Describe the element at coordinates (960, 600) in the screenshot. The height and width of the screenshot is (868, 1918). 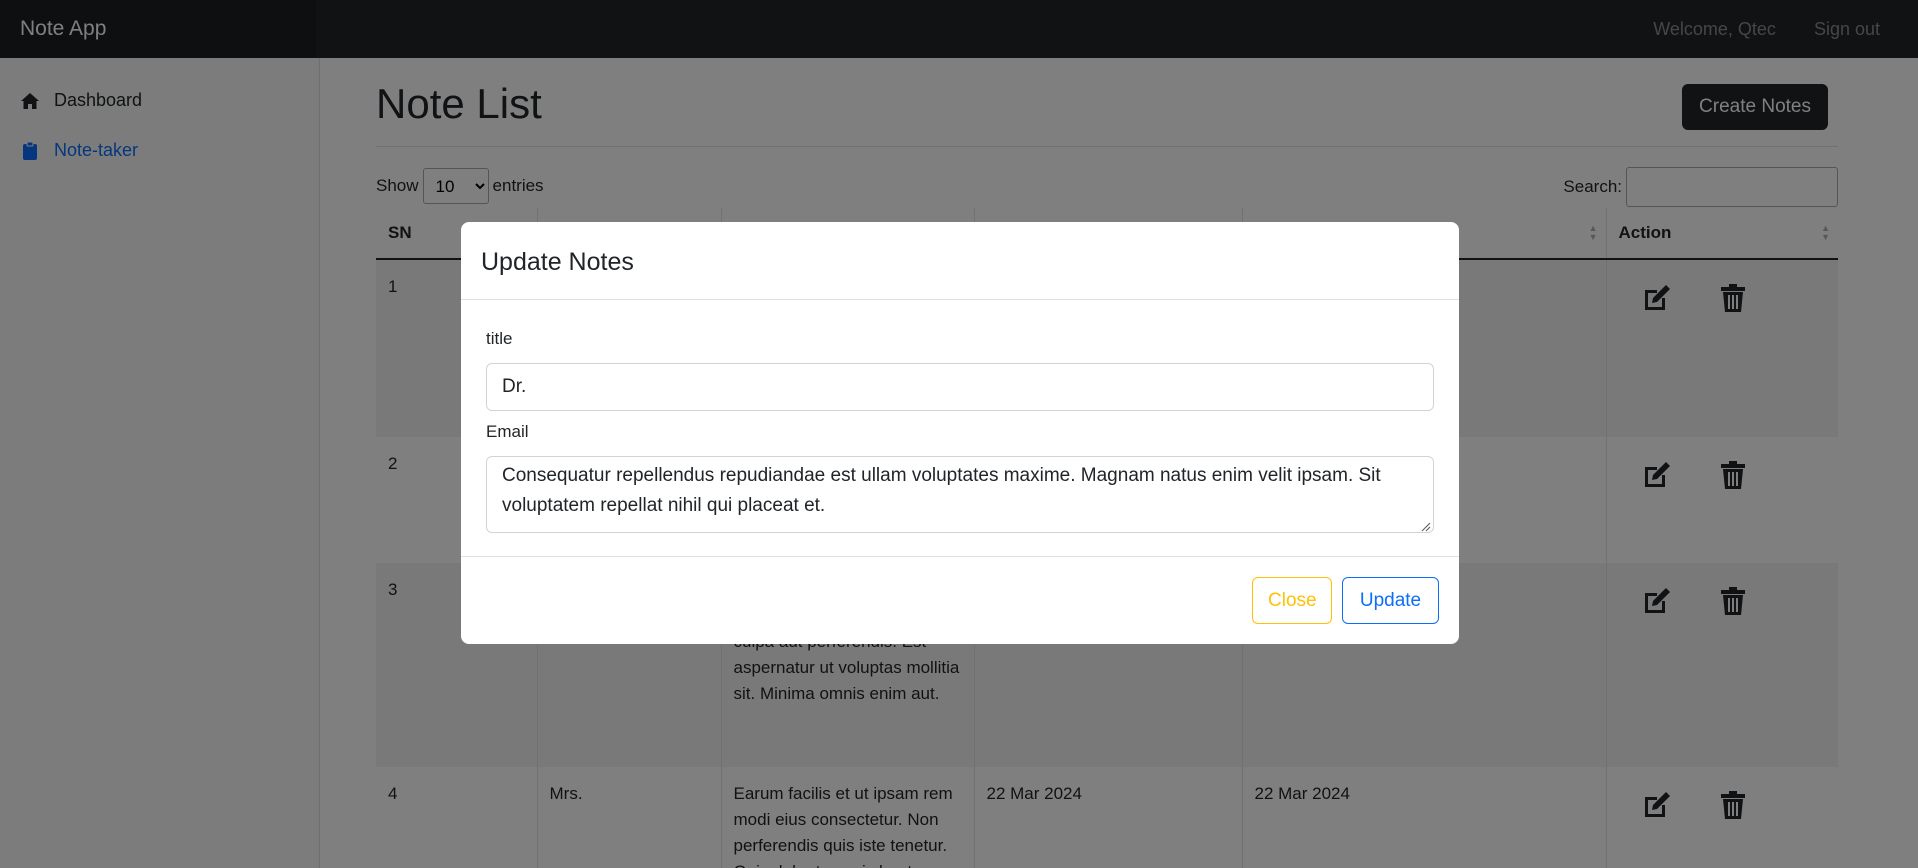
I see `modal-footer: Close Update` at that location.